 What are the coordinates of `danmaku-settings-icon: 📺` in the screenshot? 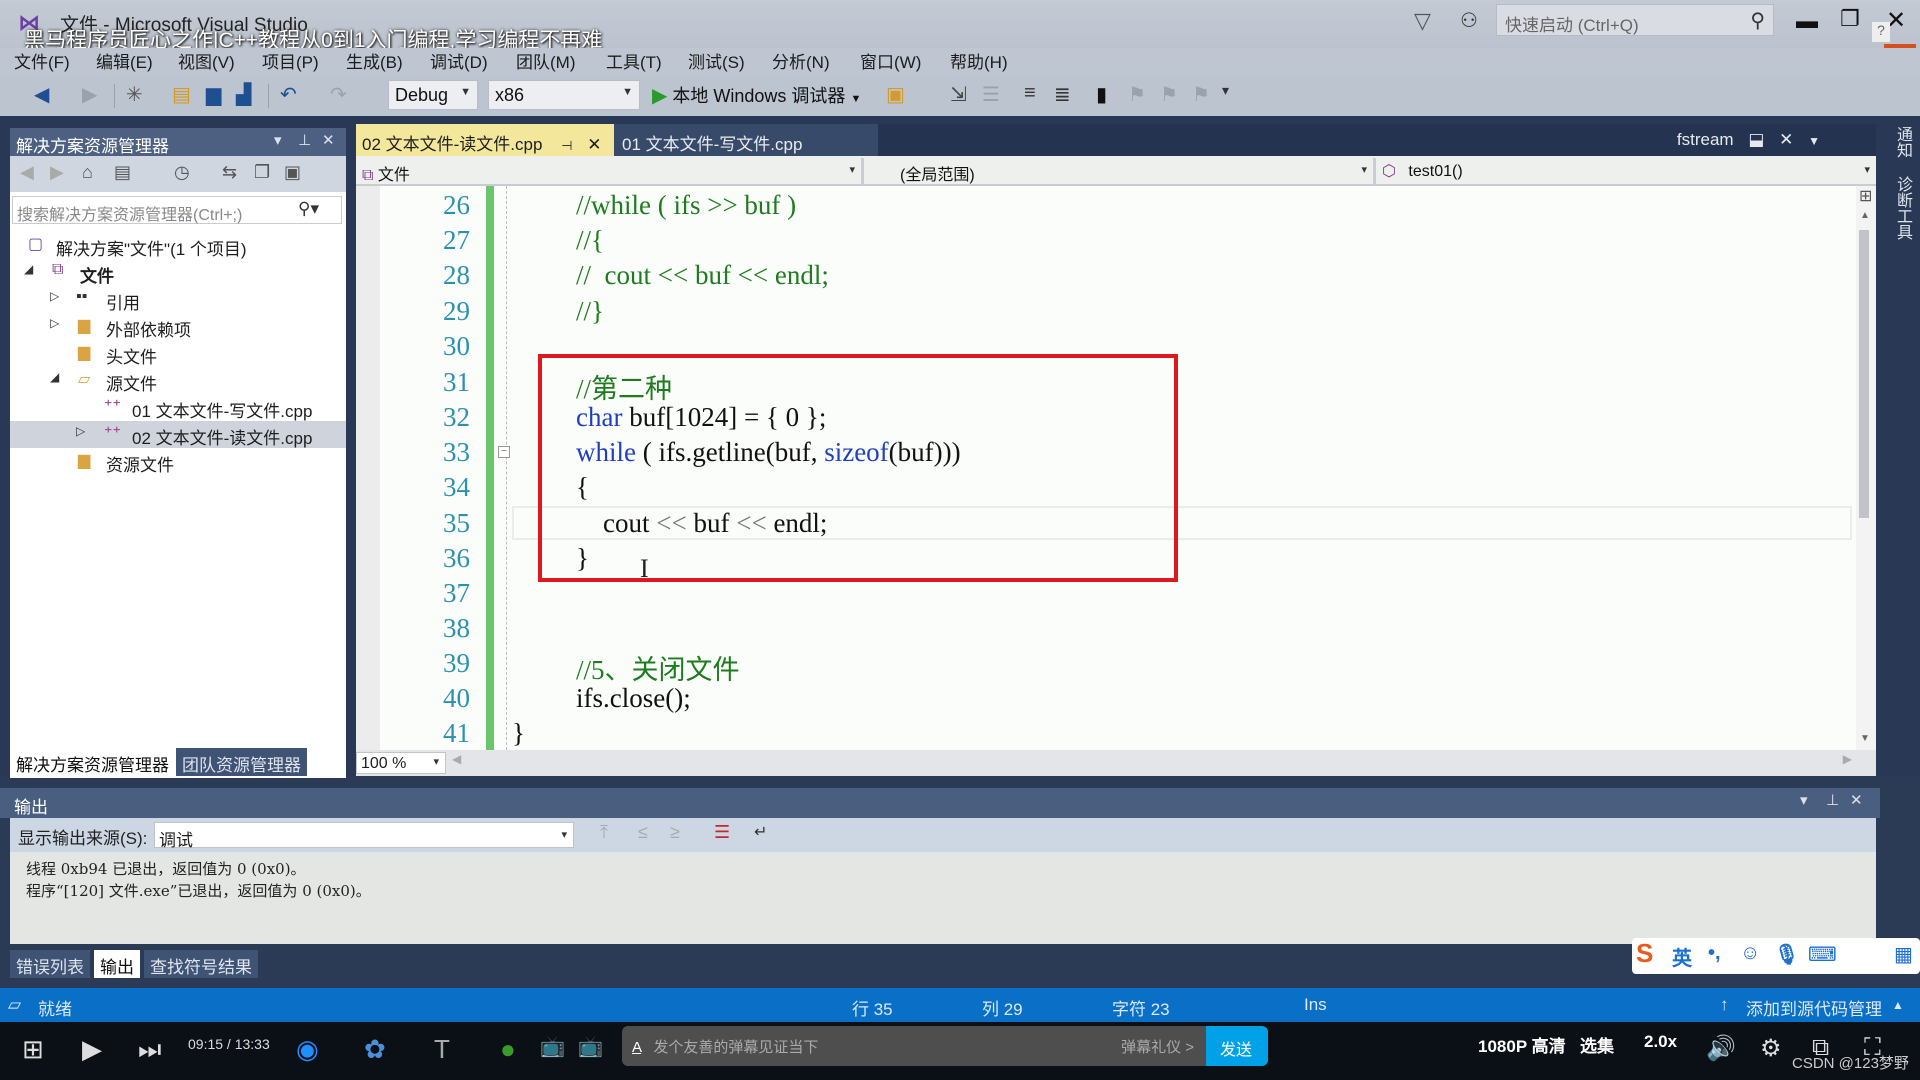 It's located at (590, 1046).